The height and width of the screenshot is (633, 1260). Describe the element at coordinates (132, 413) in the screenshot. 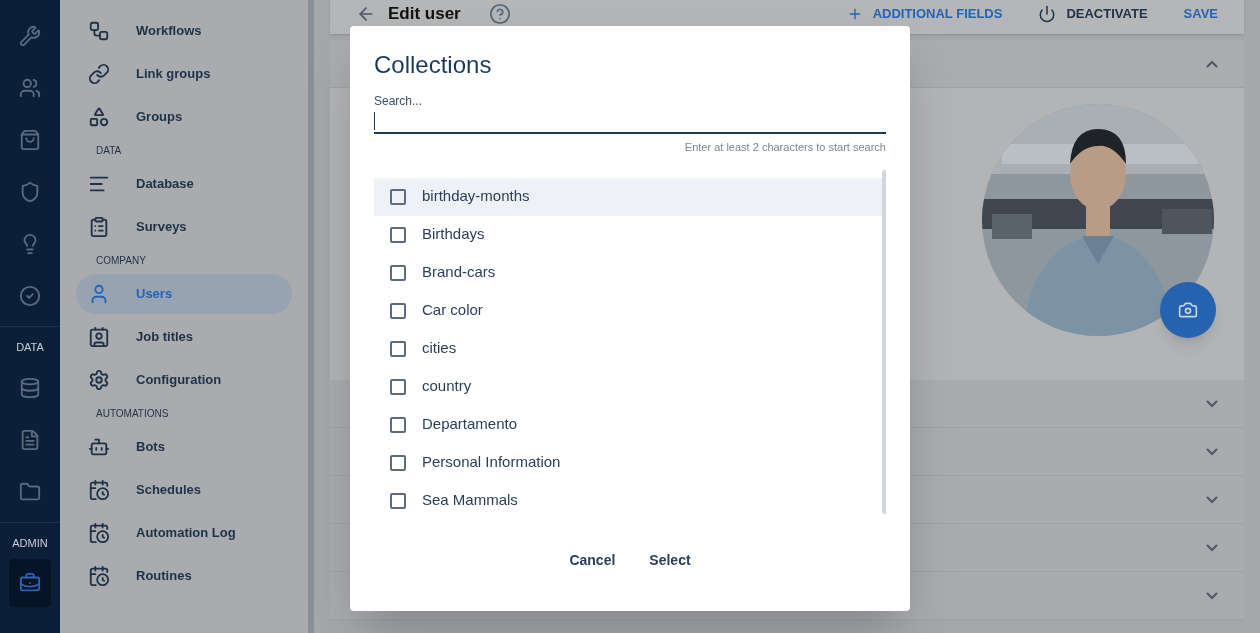

I see `section-heading: AUTOMATIONS` at that location.